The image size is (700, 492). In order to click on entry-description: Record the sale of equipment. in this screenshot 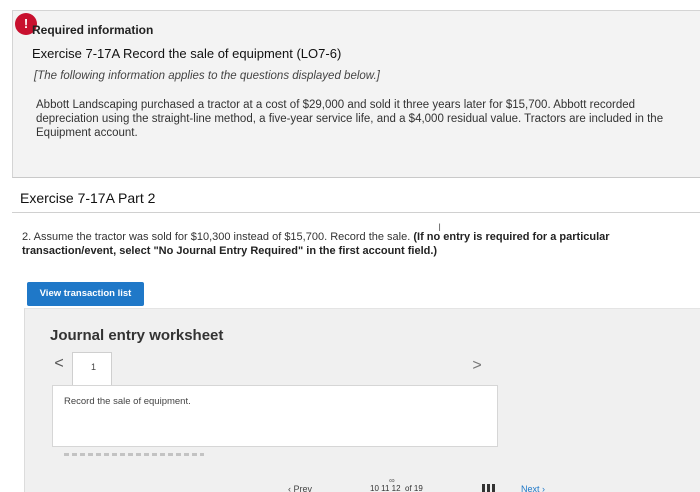, I will do `click(127, 401)`.